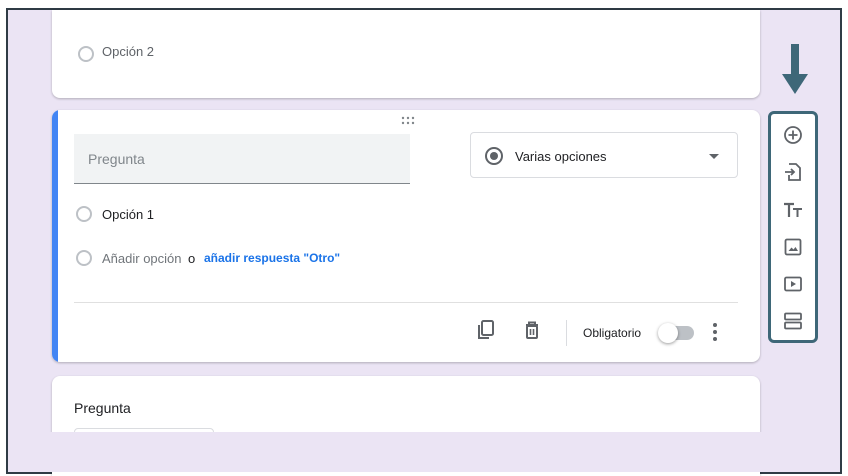  Describe the element at coordinates (406, 302) in the screenshot. I see `card-footer-divider` at that location.